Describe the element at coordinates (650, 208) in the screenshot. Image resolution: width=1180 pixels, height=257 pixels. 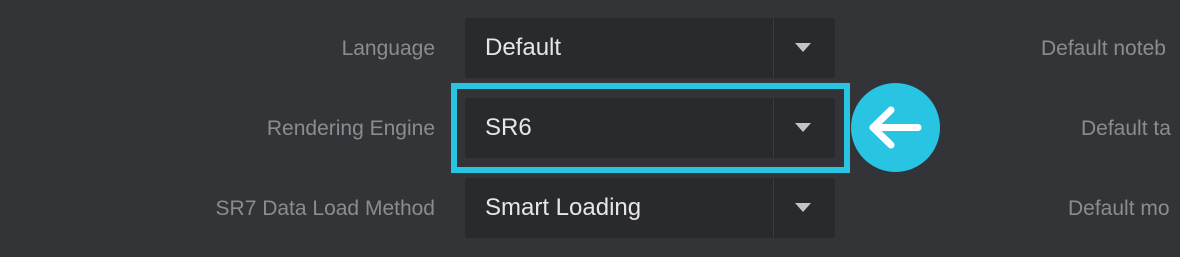
I see `sr7-data-load-method-select: Smart Loading` at that location.